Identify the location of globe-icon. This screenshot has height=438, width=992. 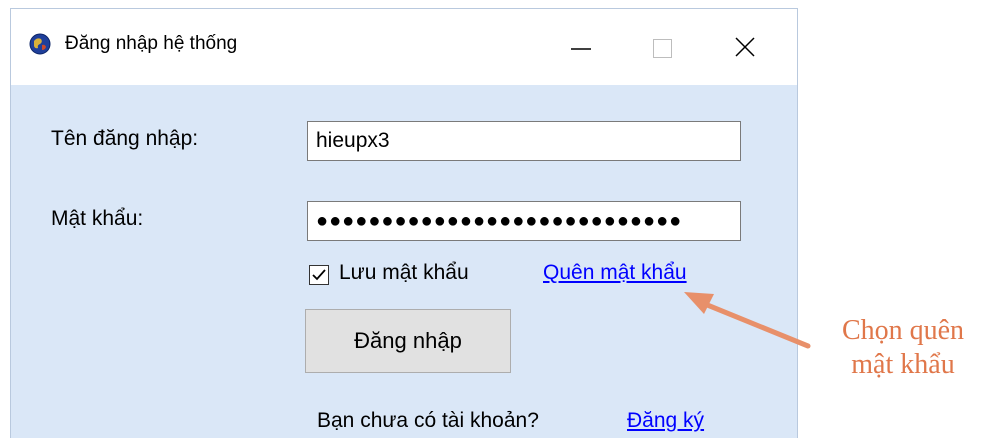
(40, 44).